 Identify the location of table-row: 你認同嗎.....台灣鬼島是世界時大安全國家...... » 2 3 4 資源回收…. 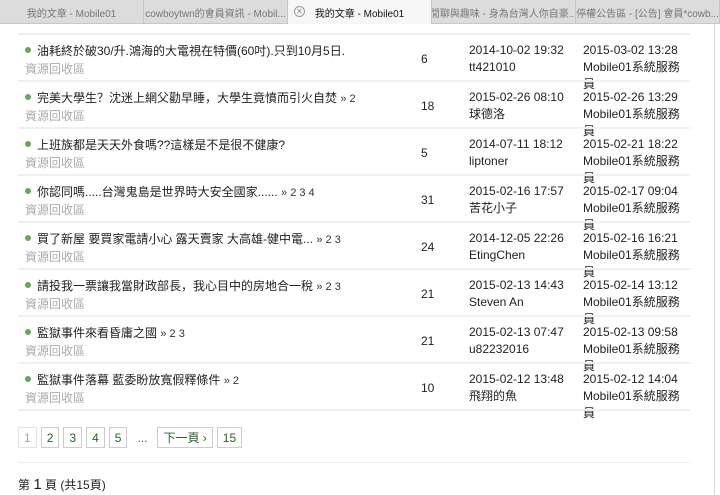
(354, 203).